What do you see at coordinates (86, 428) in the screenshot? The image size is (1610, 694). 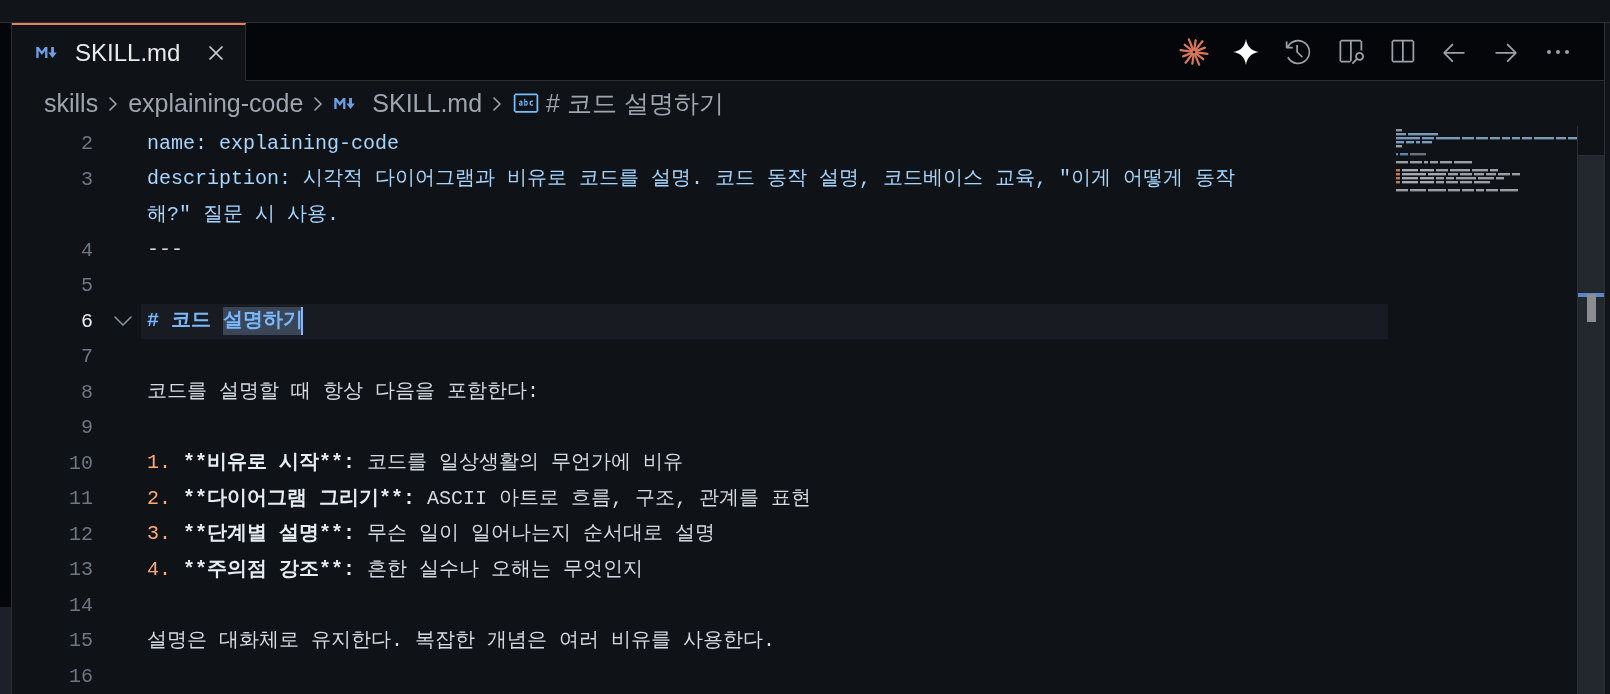 I see `line-number: 9` at bounding box center [86, 428].